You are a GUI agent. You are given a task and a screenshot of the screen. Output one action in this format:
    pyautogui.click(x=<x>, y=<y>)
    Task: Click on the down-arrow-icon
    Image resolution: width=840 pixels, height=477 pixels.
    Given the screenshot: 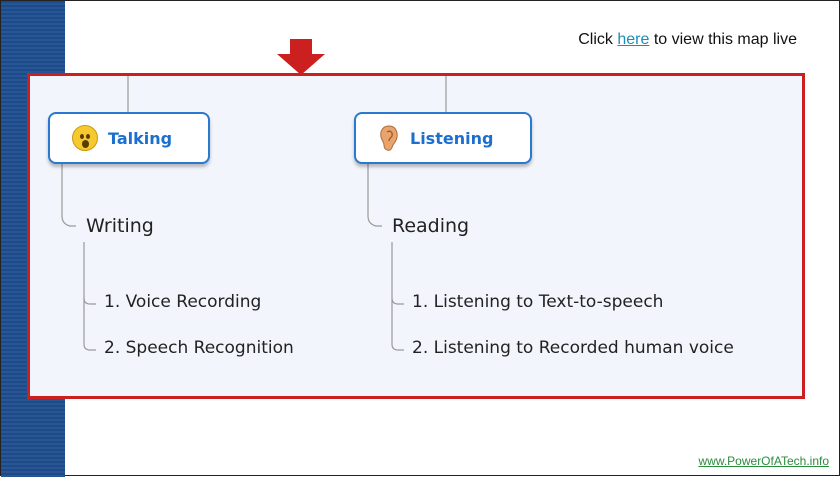 What is the action you would take?
    pyautogui.click(x=301, y=57)
    